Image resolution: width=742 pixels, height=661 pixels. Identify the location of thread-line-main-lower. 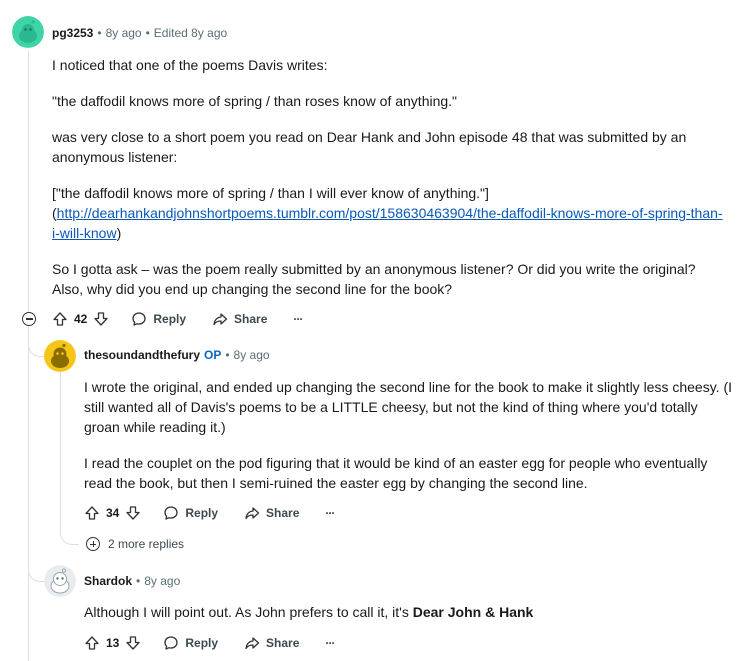
(28, 494).